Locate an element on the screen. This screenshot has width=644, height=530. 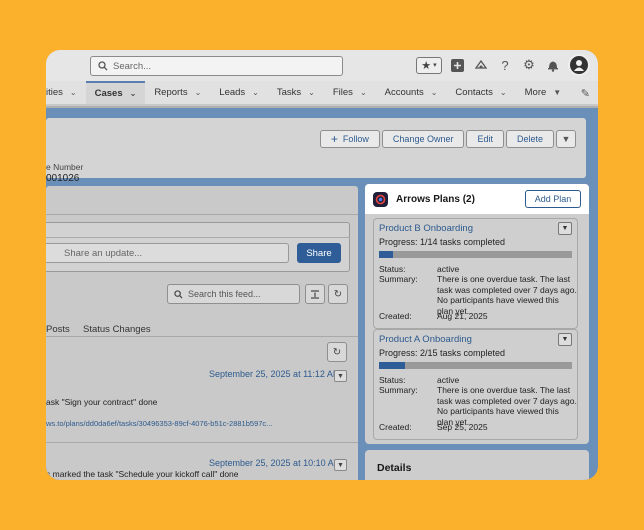
global-header: Search... ★ ▾ ? ⚙ is located at coordinates (322, 65).